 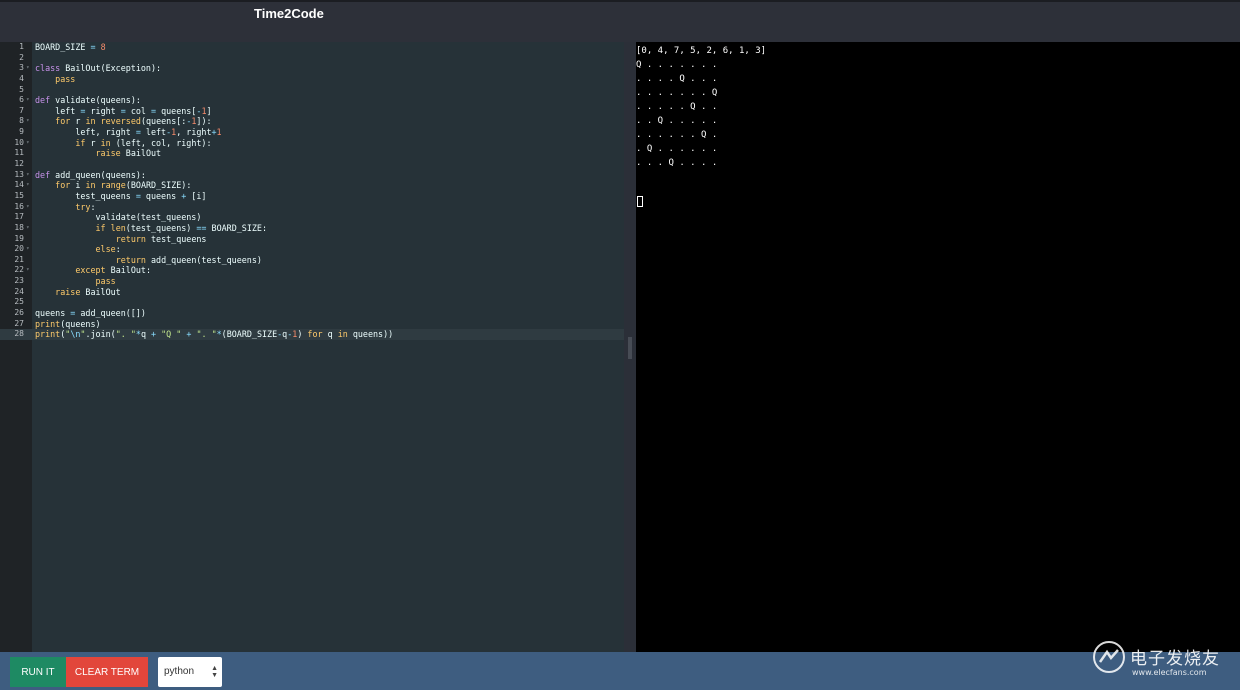 What do you see at coordinates (312, 153) in the screenshot?
I see `code-line: 11 raise BailOut` at bounding box center [312, 153].